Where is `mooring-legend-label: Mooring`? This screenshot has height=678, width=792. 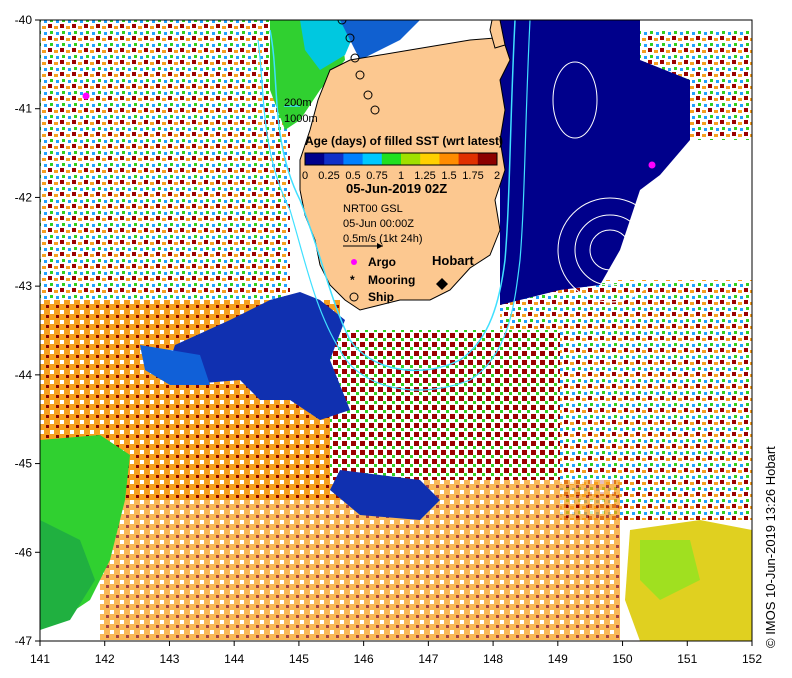
mooring-legend-label: Mooring is located at coordinates (391, 280).